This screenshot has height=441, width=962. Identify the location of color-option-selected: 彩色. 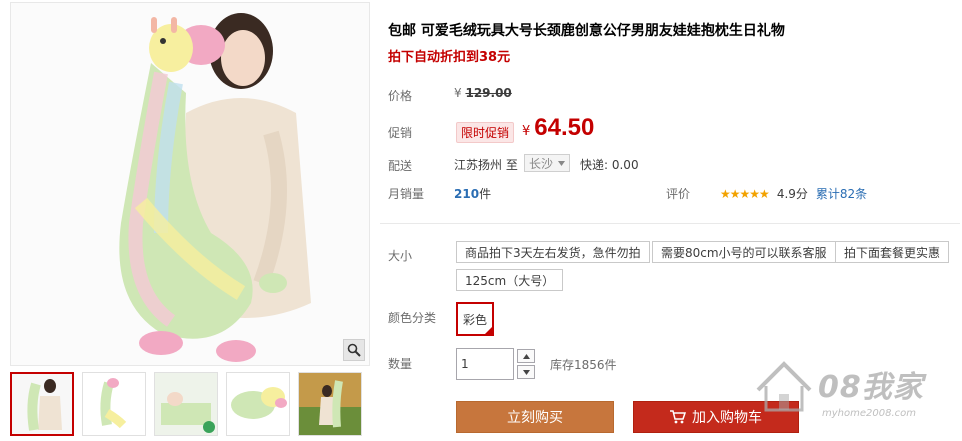
(475, 319).